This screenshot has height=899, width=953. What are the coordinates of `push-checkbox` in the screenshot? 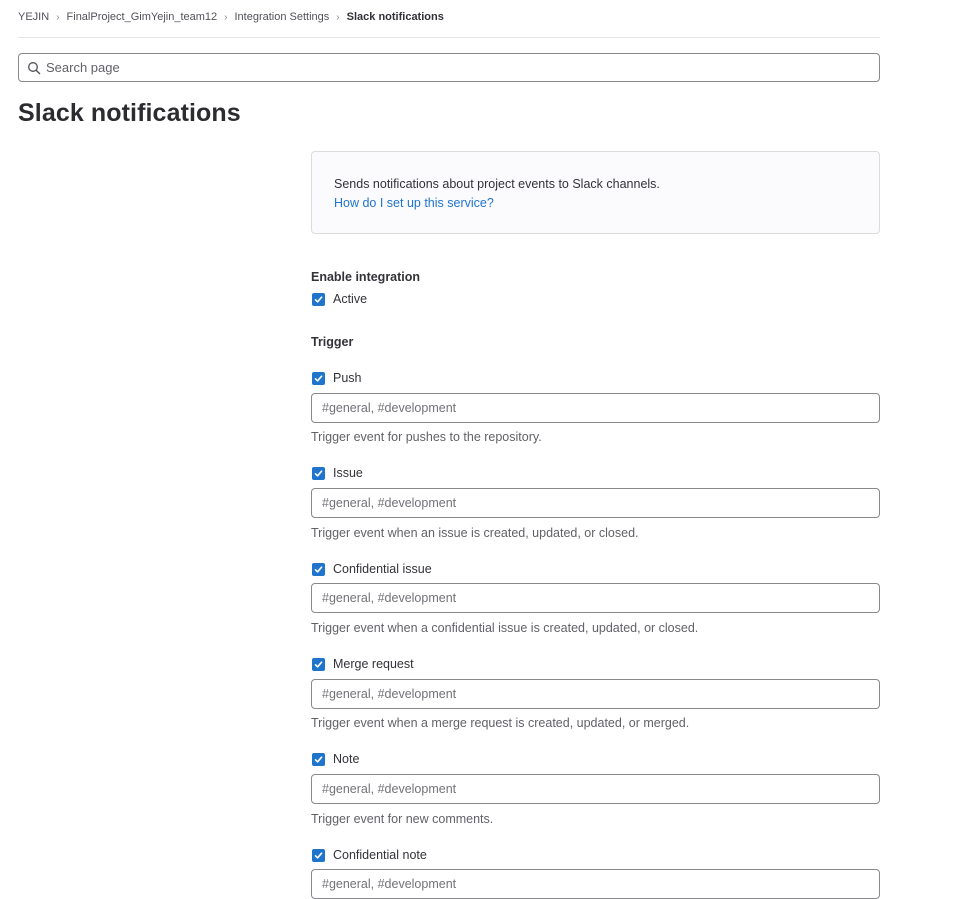 It's located at (318, 378).